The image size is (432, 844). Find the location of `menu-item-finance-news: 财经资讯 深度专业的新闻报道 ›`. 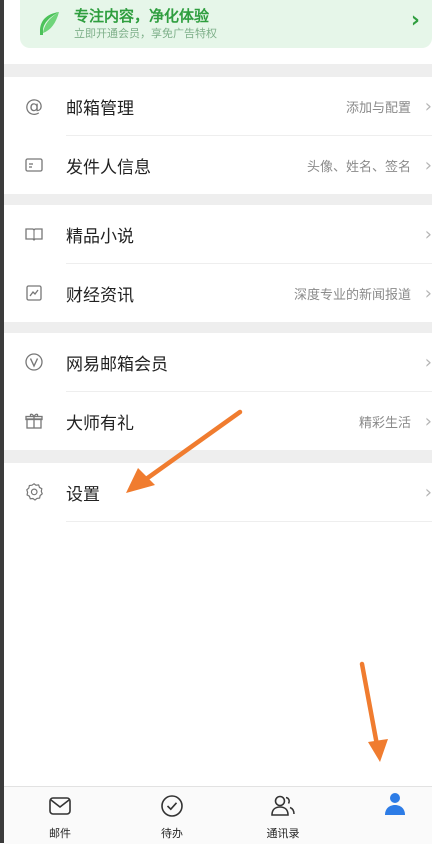

menu-item-finance-news: 财经资讯 深度专业的新闻报道 › is located at coordinates (218, 293).